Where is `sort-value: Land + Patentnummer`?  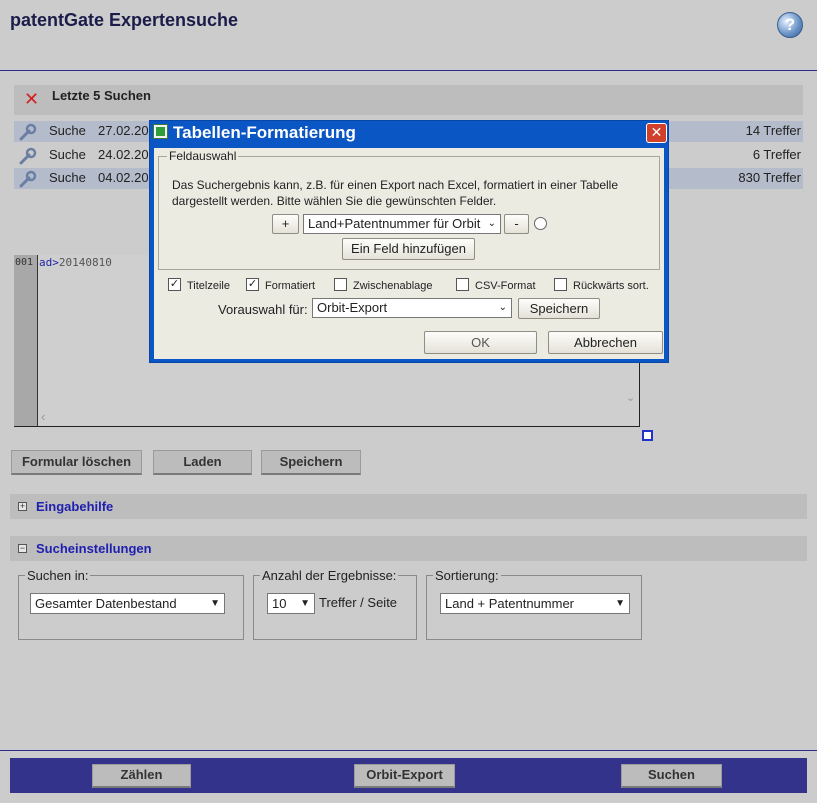
sort-value: Land + Patentnummer is located at coordinates (509, 603).